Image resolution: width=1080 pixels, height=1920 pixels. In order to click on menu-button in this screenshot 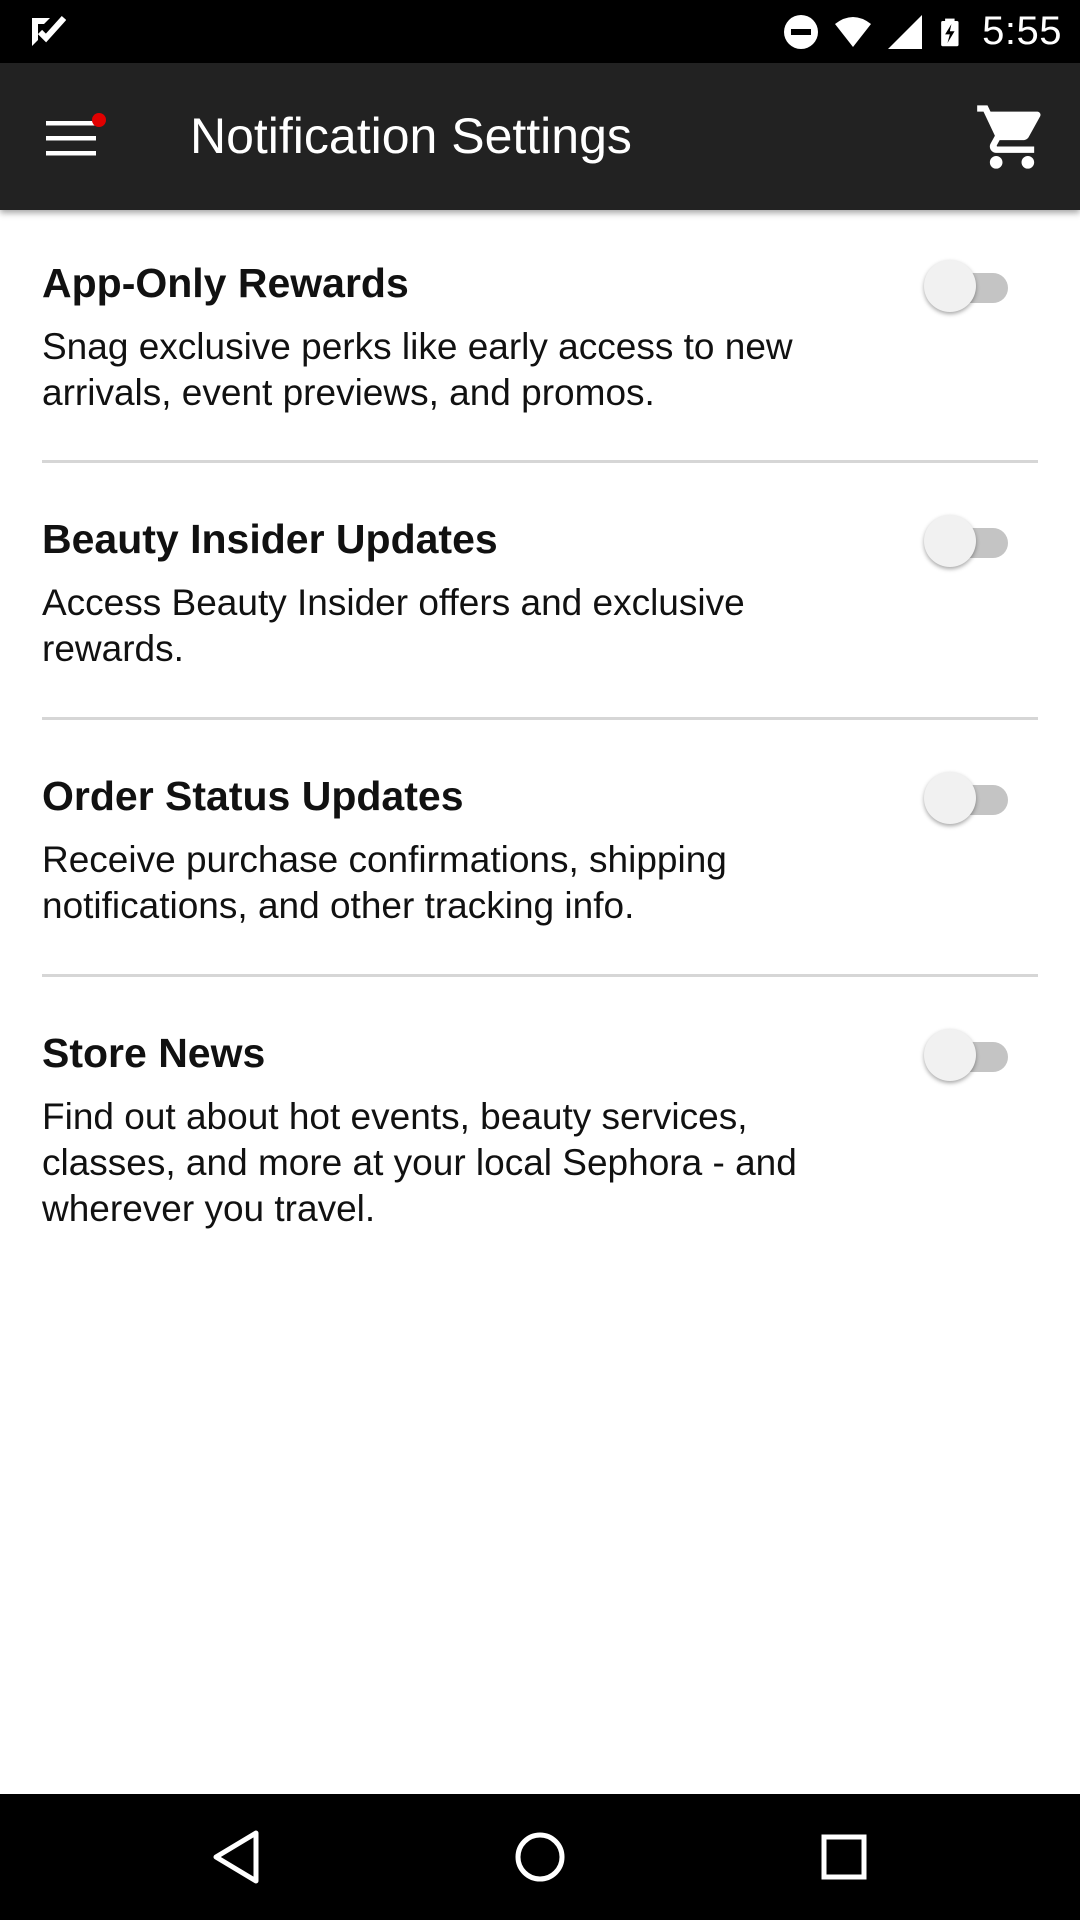, I will do `click(72, 137)`.